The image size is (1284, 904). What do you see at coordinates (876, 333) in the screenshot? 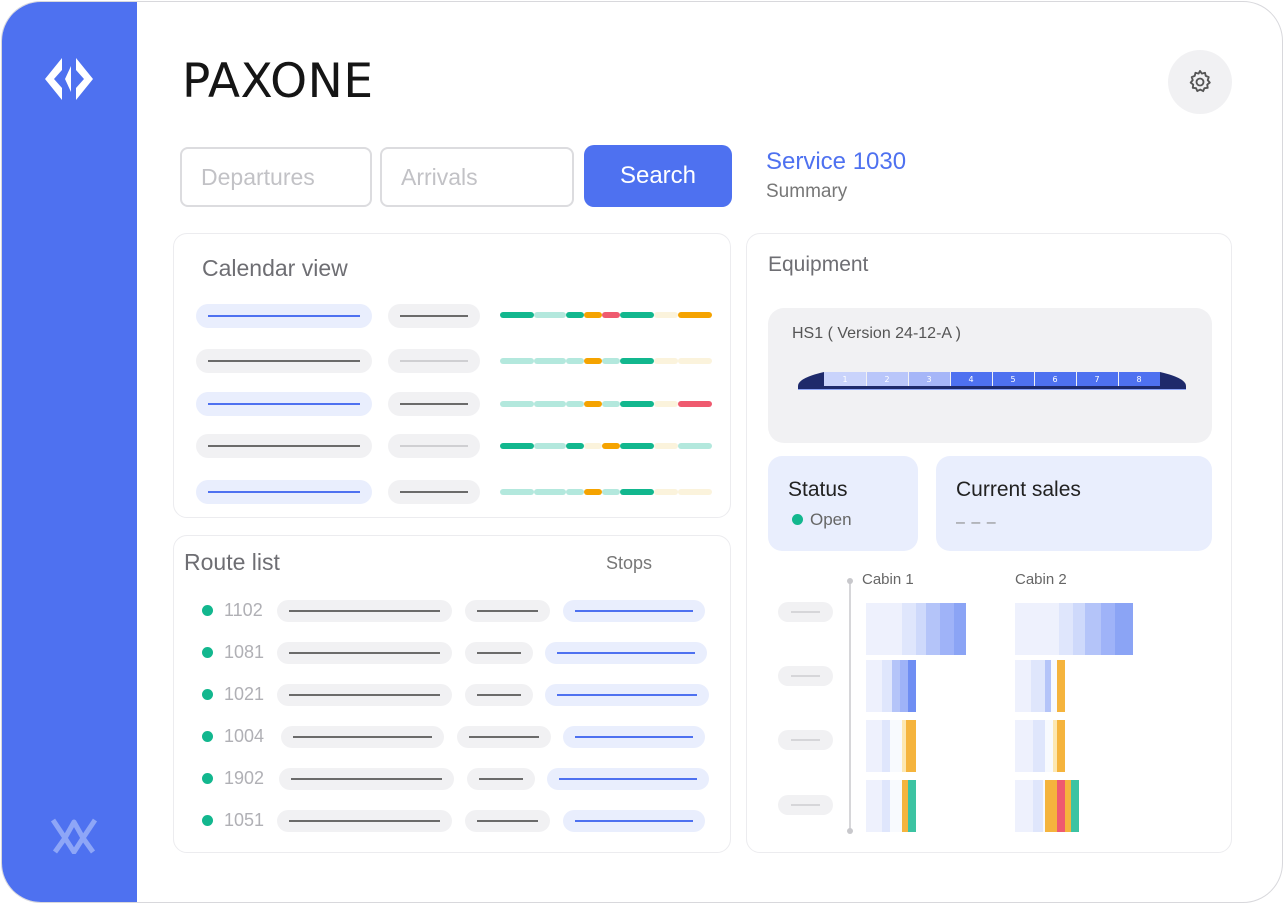
I see `train-version-label: HS1 ( Version 24-12-A )` at bounding box center [876, 333].